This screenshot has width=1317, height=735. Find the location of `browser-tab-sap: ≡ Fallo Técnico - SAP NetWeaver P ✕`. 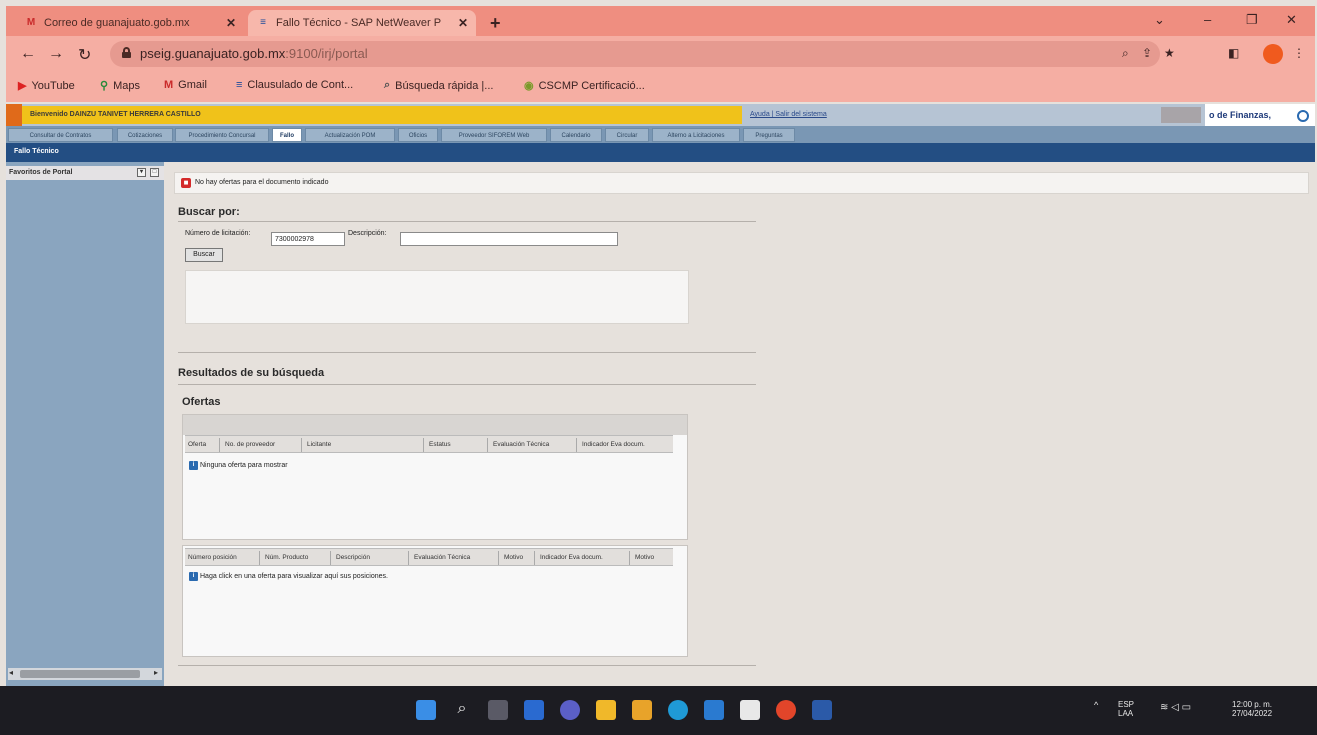

browser-tab-sap: ≡ Fallo Técnico - SAP NetWeaver P ✕ is located at coordinates (362, 23).